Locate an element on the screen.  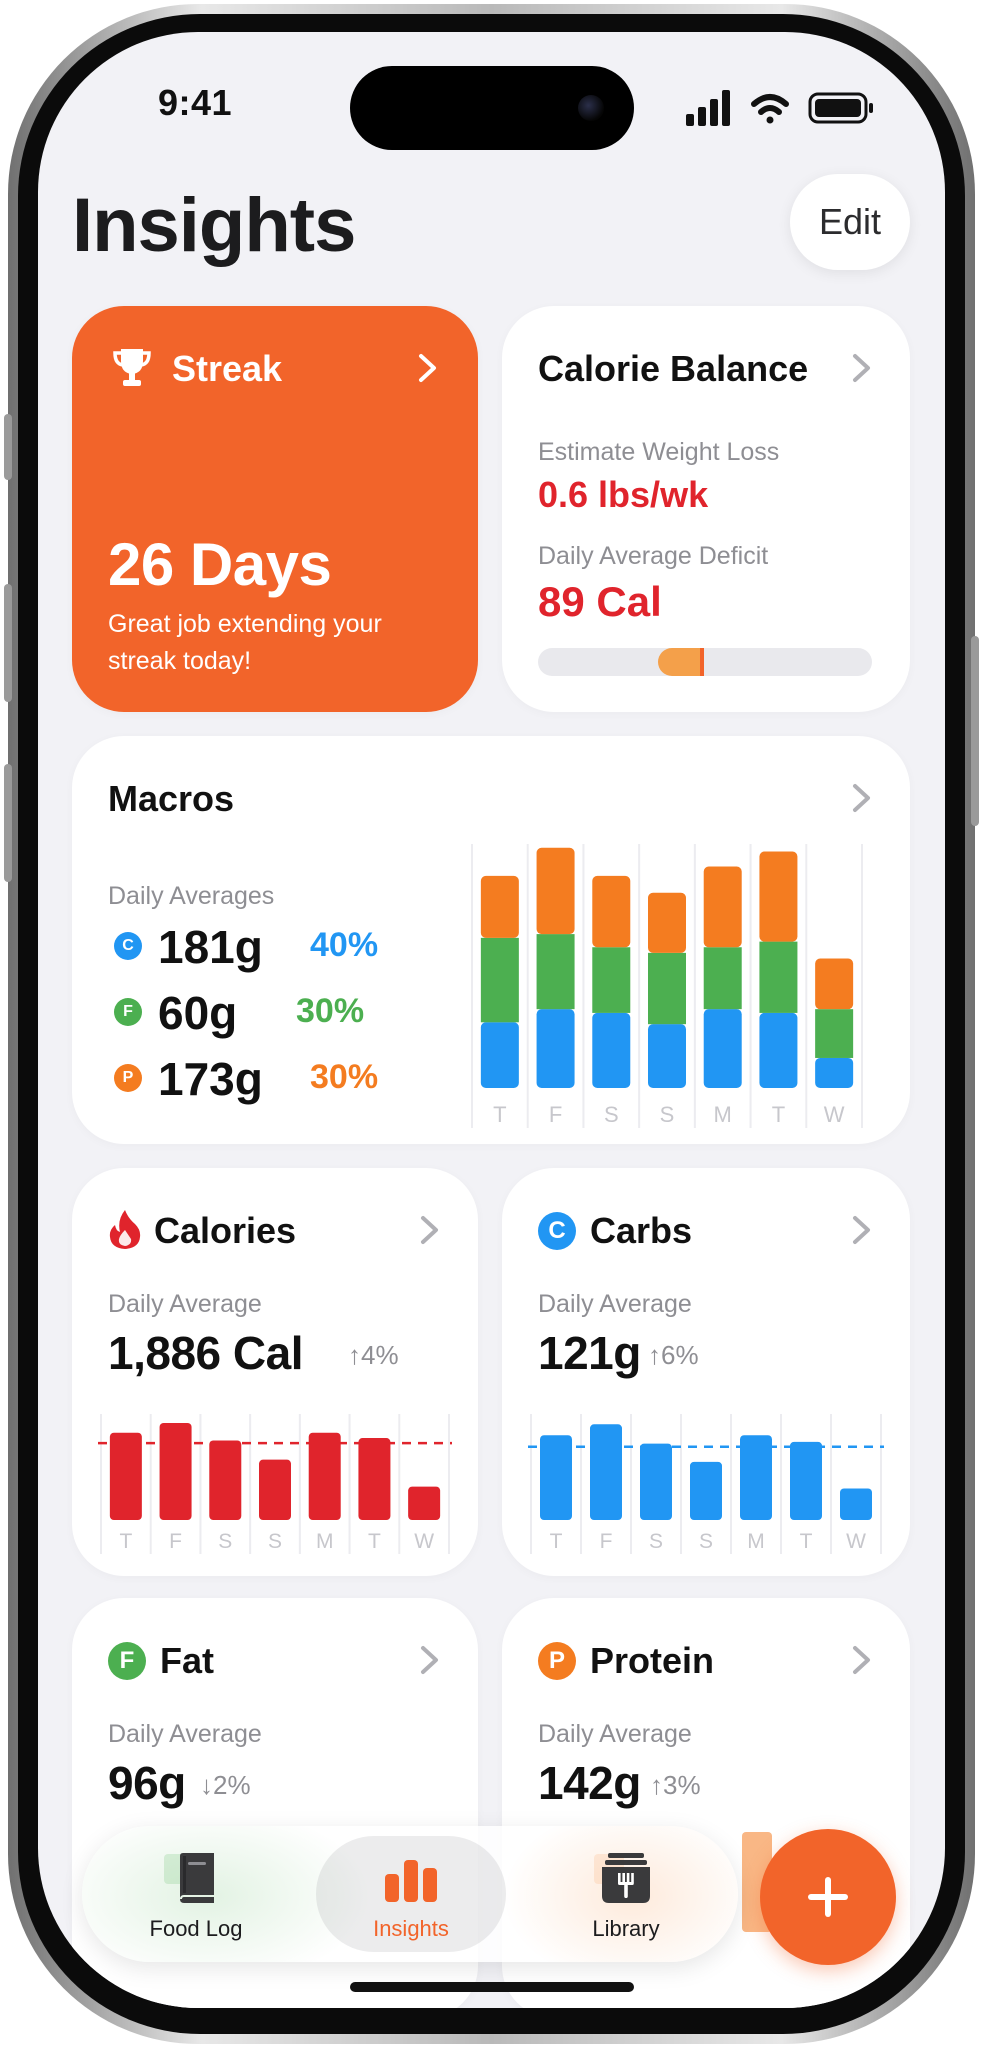
tab-food-log-label: Food Log is located at coordinates (196, 1928).